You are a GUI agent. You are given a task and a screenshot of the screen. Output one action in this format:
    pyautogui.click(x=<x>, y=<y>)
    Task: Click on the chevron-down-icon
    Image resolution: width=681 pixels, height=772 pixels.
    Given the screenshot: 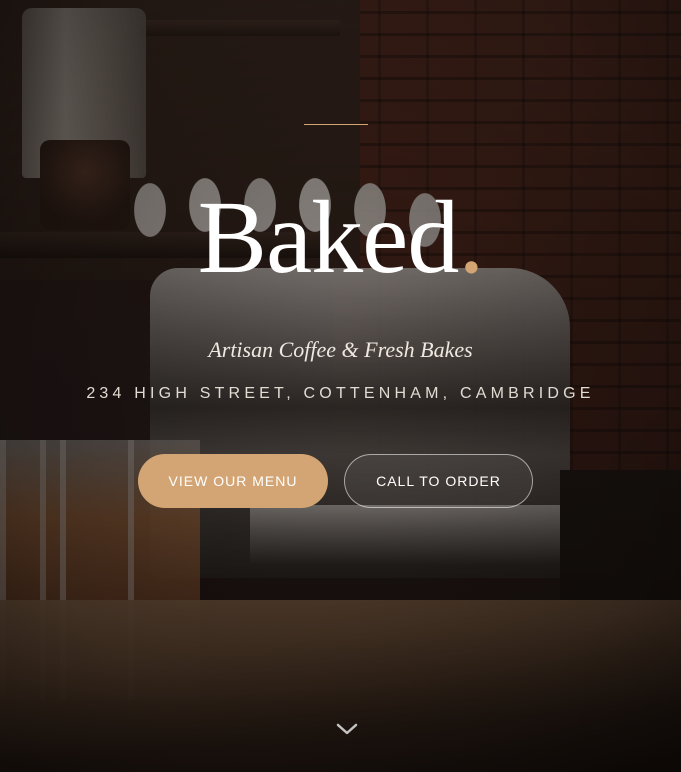 What is the action you would take?
    pyautogui.click(x=347, y=729)
    